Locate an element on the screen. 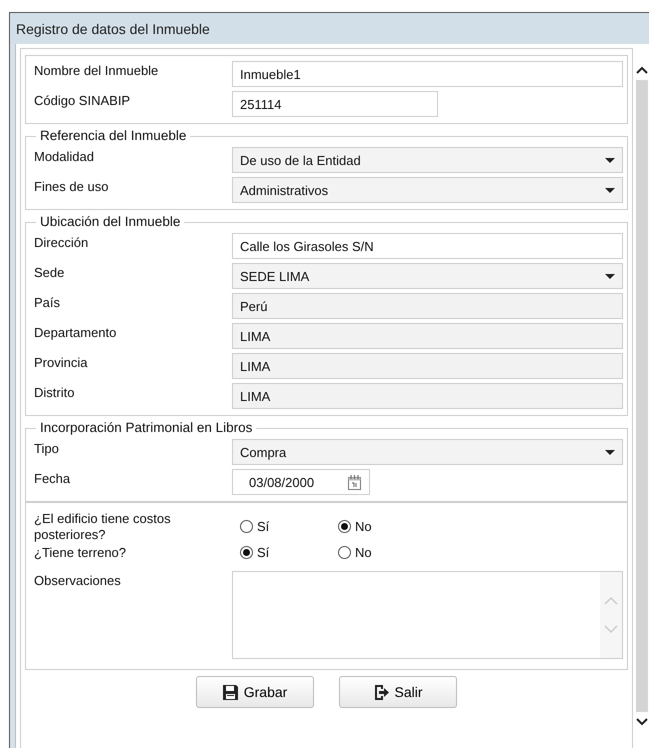  dropdown: Compra is located at coordinates (428, 452).